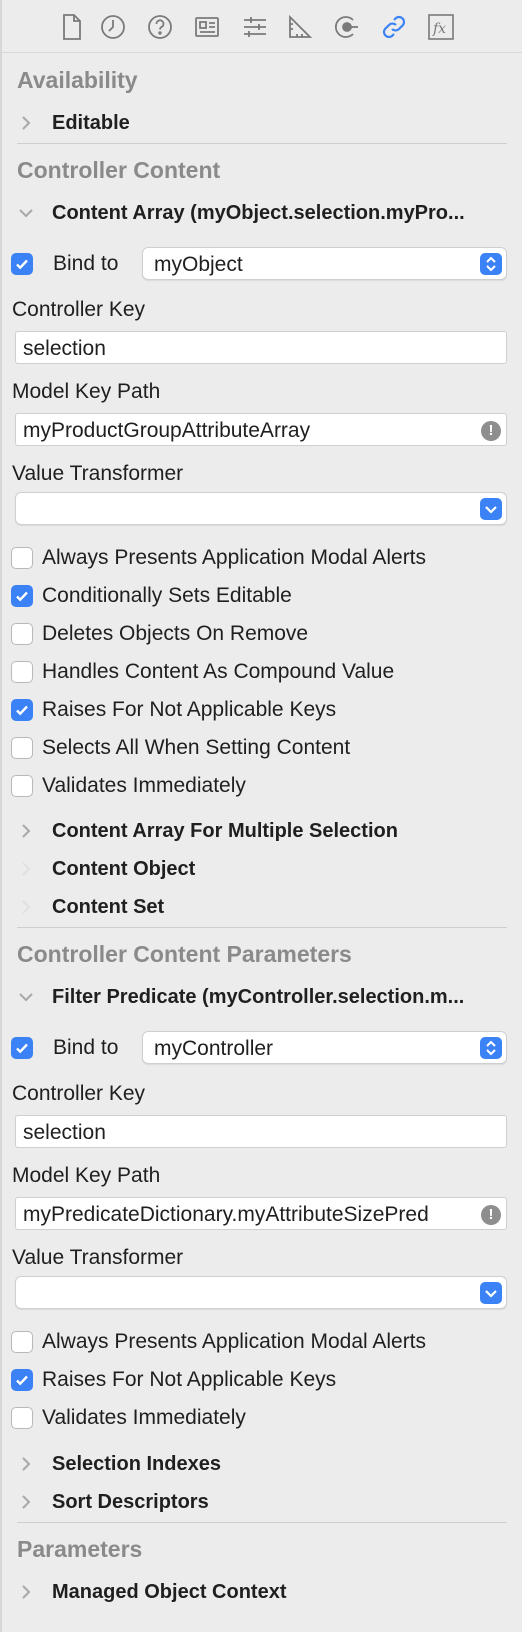 Image resolution: width=522 pixels, height=1632 pixels. Describe the element at coordinates (394, 27) in the screenshot. I see `bindings-icon` at that location.